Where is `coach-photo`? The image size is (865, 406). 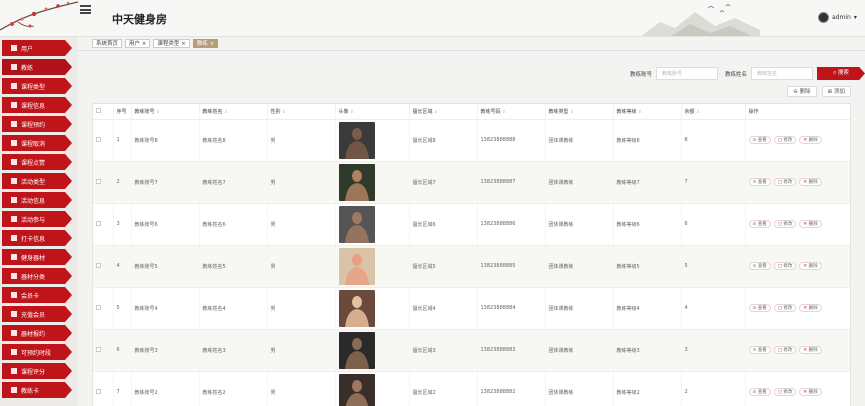
coach-photo is located at coordinates (356, 308).